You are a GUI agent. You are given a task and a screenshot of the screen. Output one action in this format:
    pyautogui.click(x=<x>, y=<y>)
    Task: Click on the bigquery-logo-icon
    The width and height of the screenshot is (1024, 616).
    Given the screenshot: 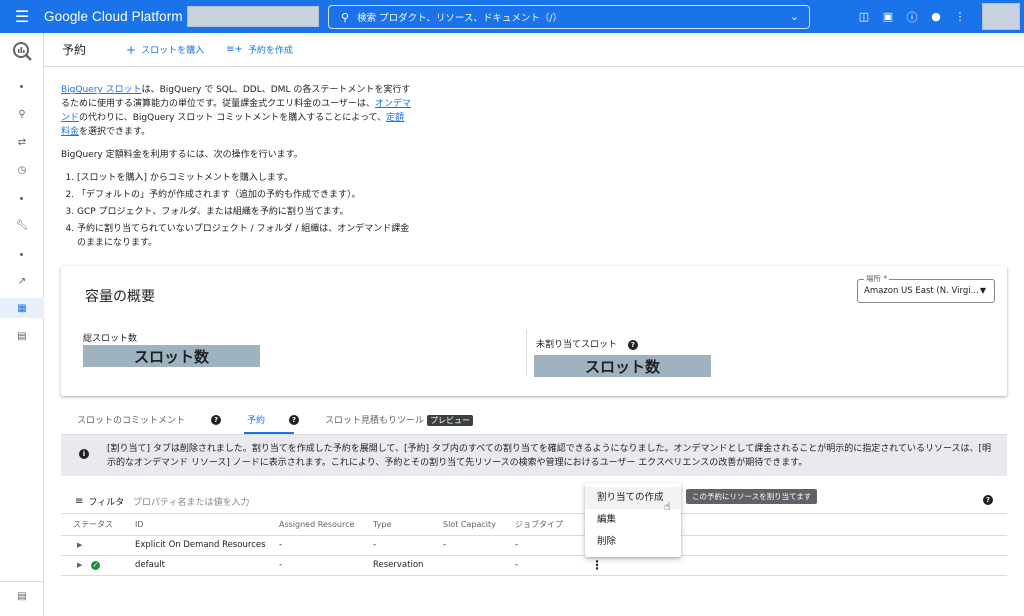 What is the action you would take?
    pyautogui.click(x=22, y=51)
    